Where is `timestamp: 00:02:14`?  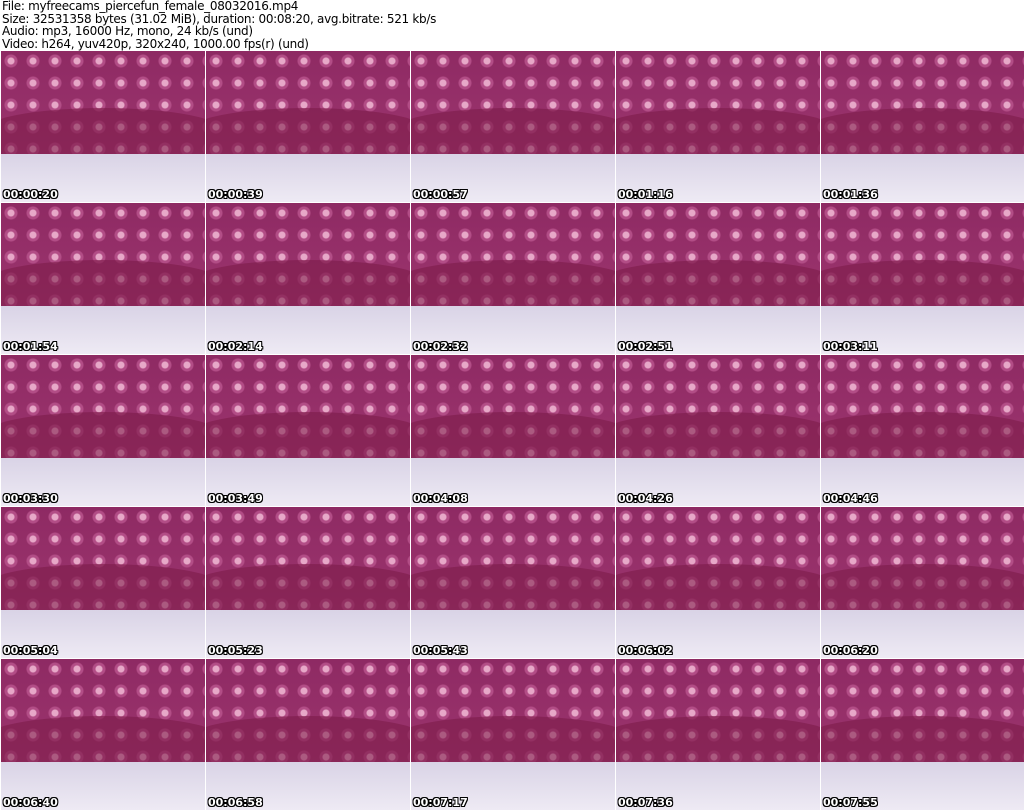
timestamp: 00:02:14 is located at coordinates (235, 346).